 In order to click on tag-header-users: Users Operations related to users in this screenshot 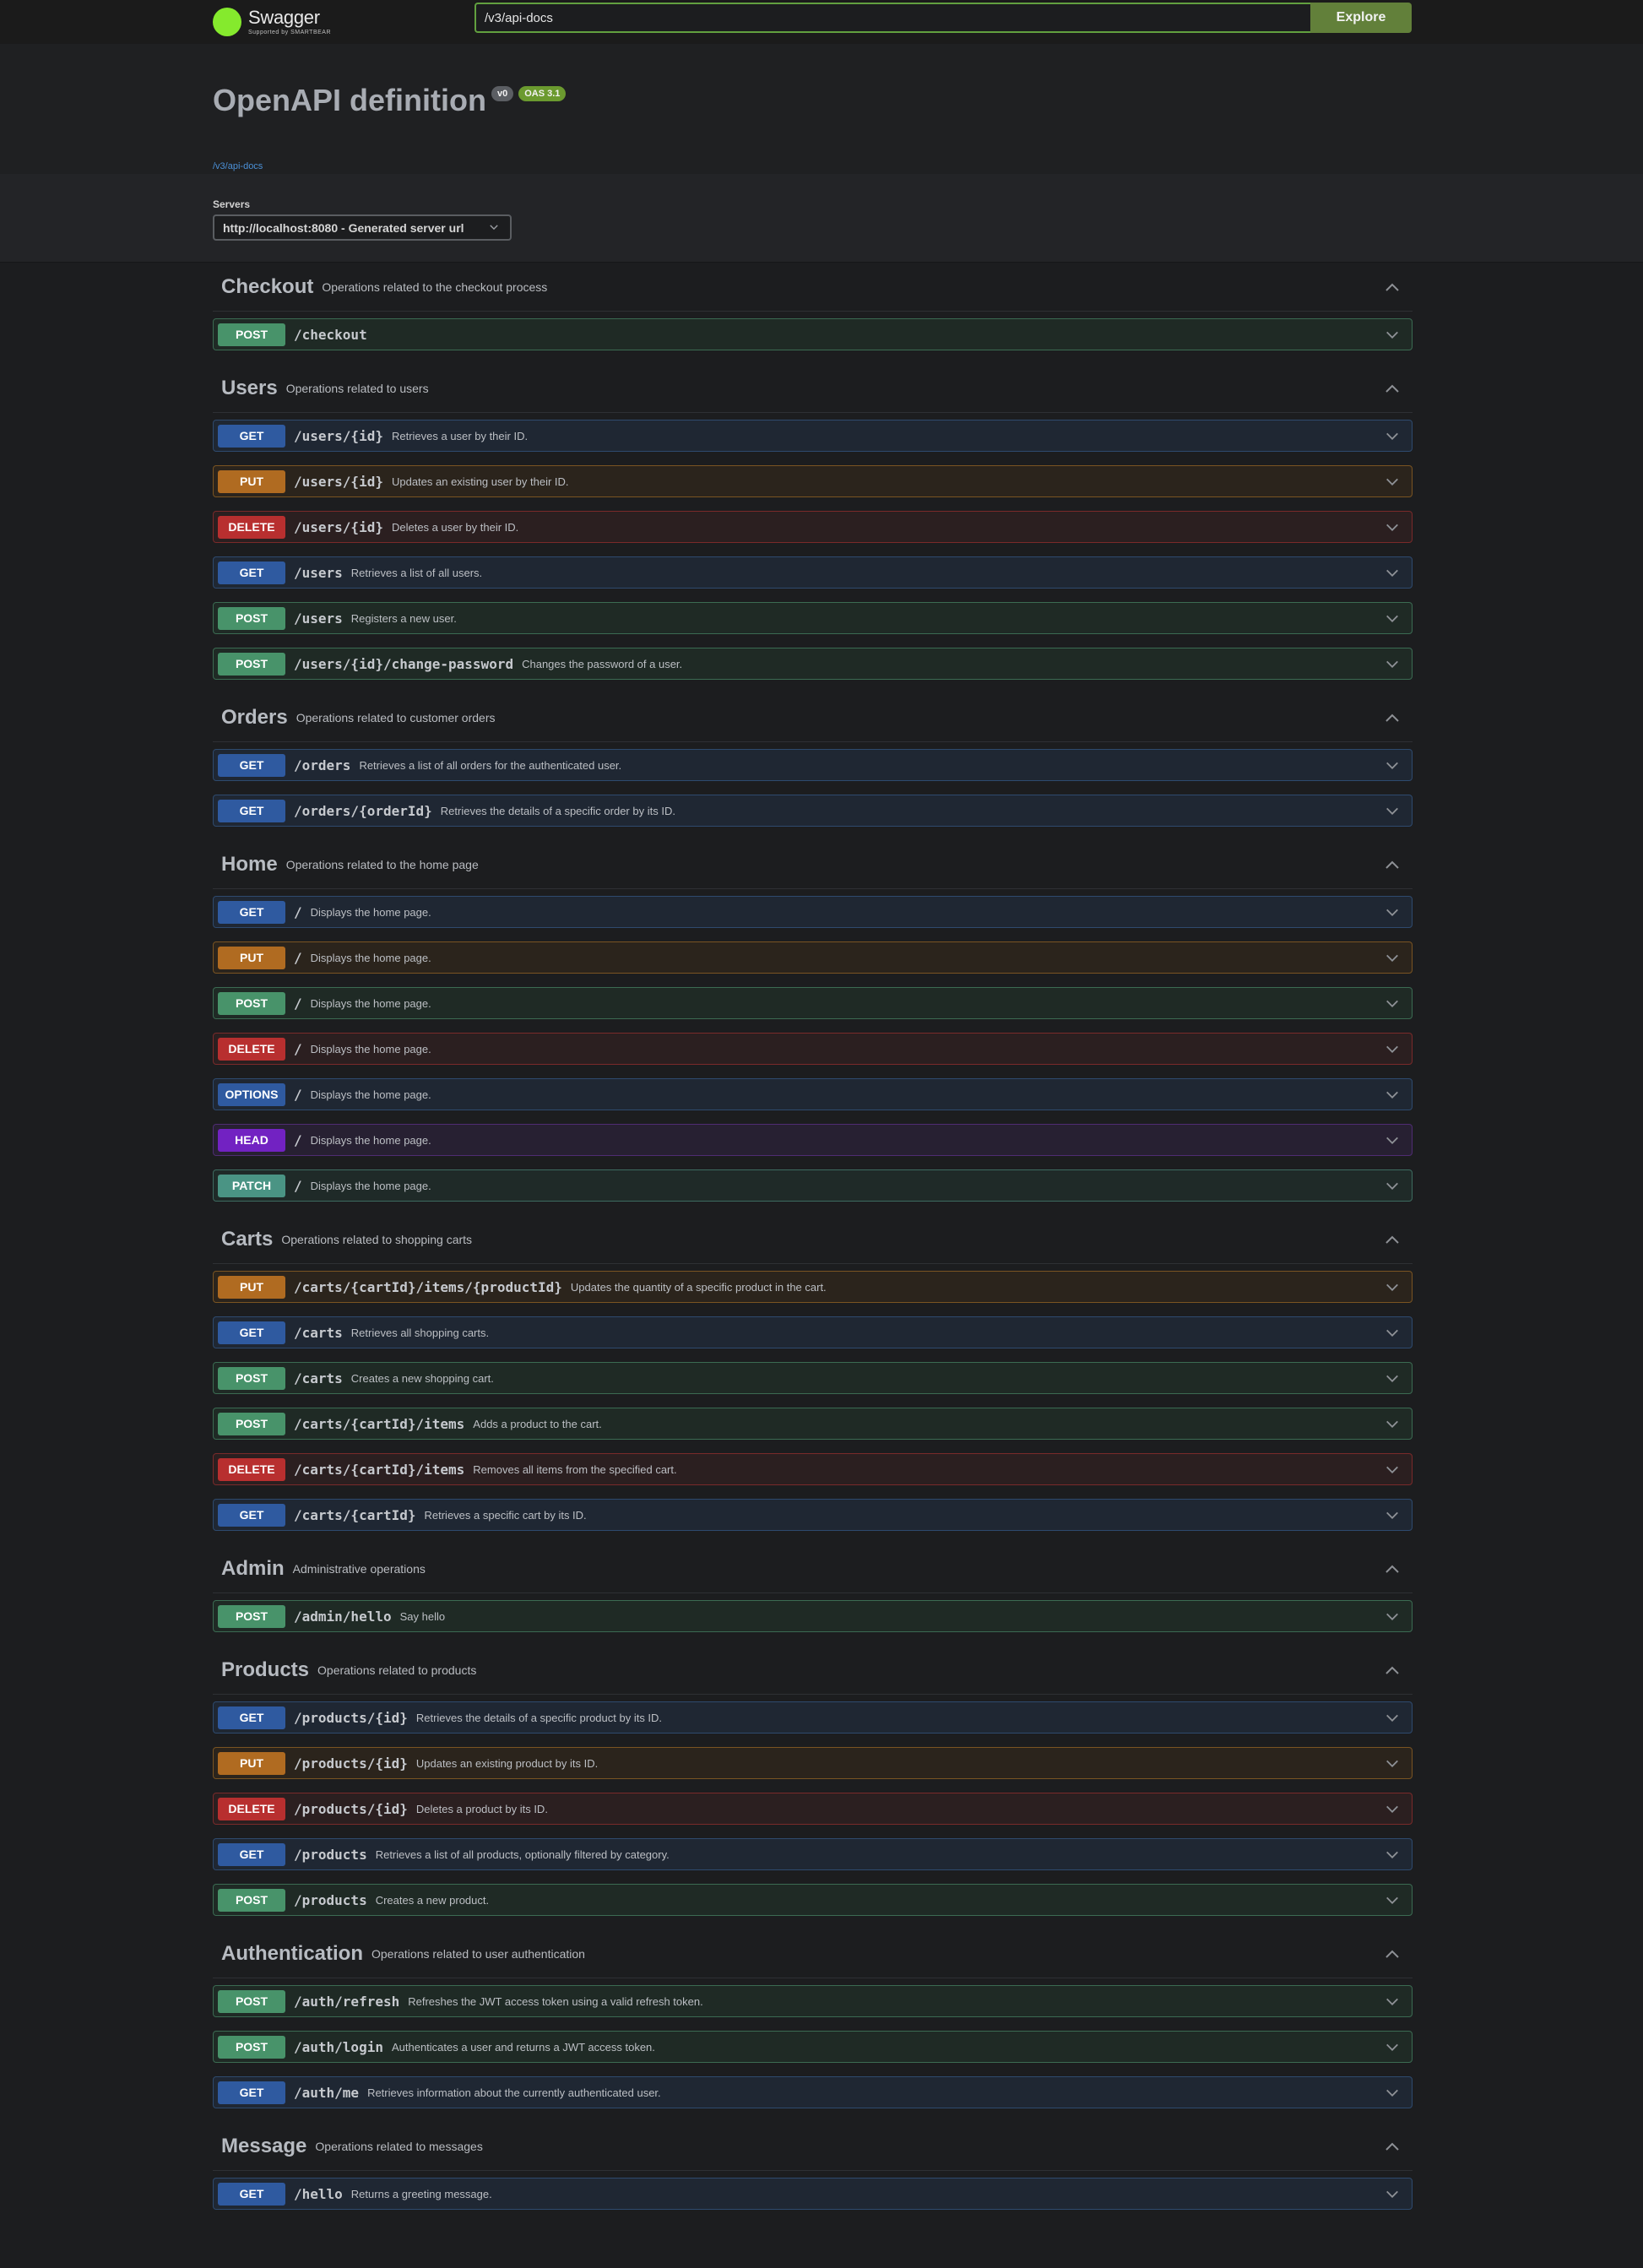, I will do `click(813, 388)`.